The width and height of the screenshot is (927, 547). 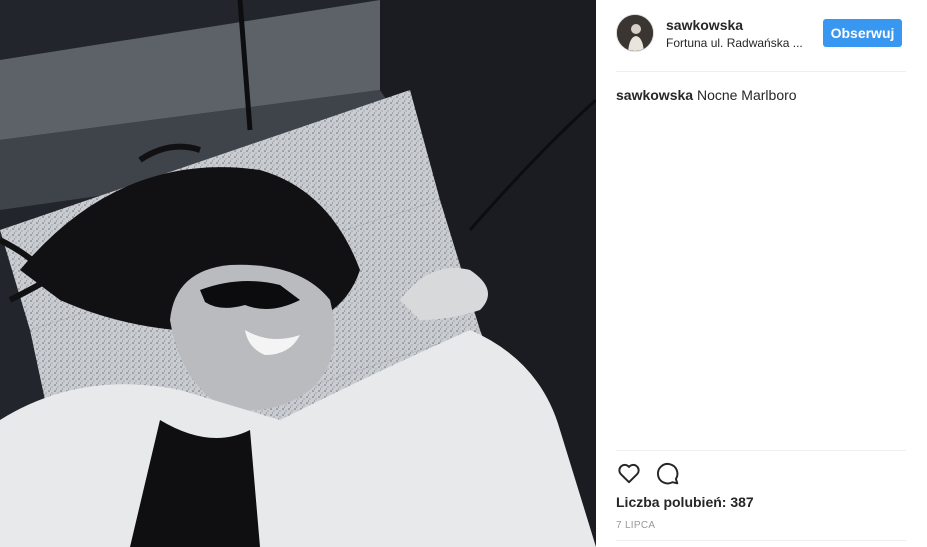 I want to click on header-username-link: sawkowska, so click(x=704, y=25).